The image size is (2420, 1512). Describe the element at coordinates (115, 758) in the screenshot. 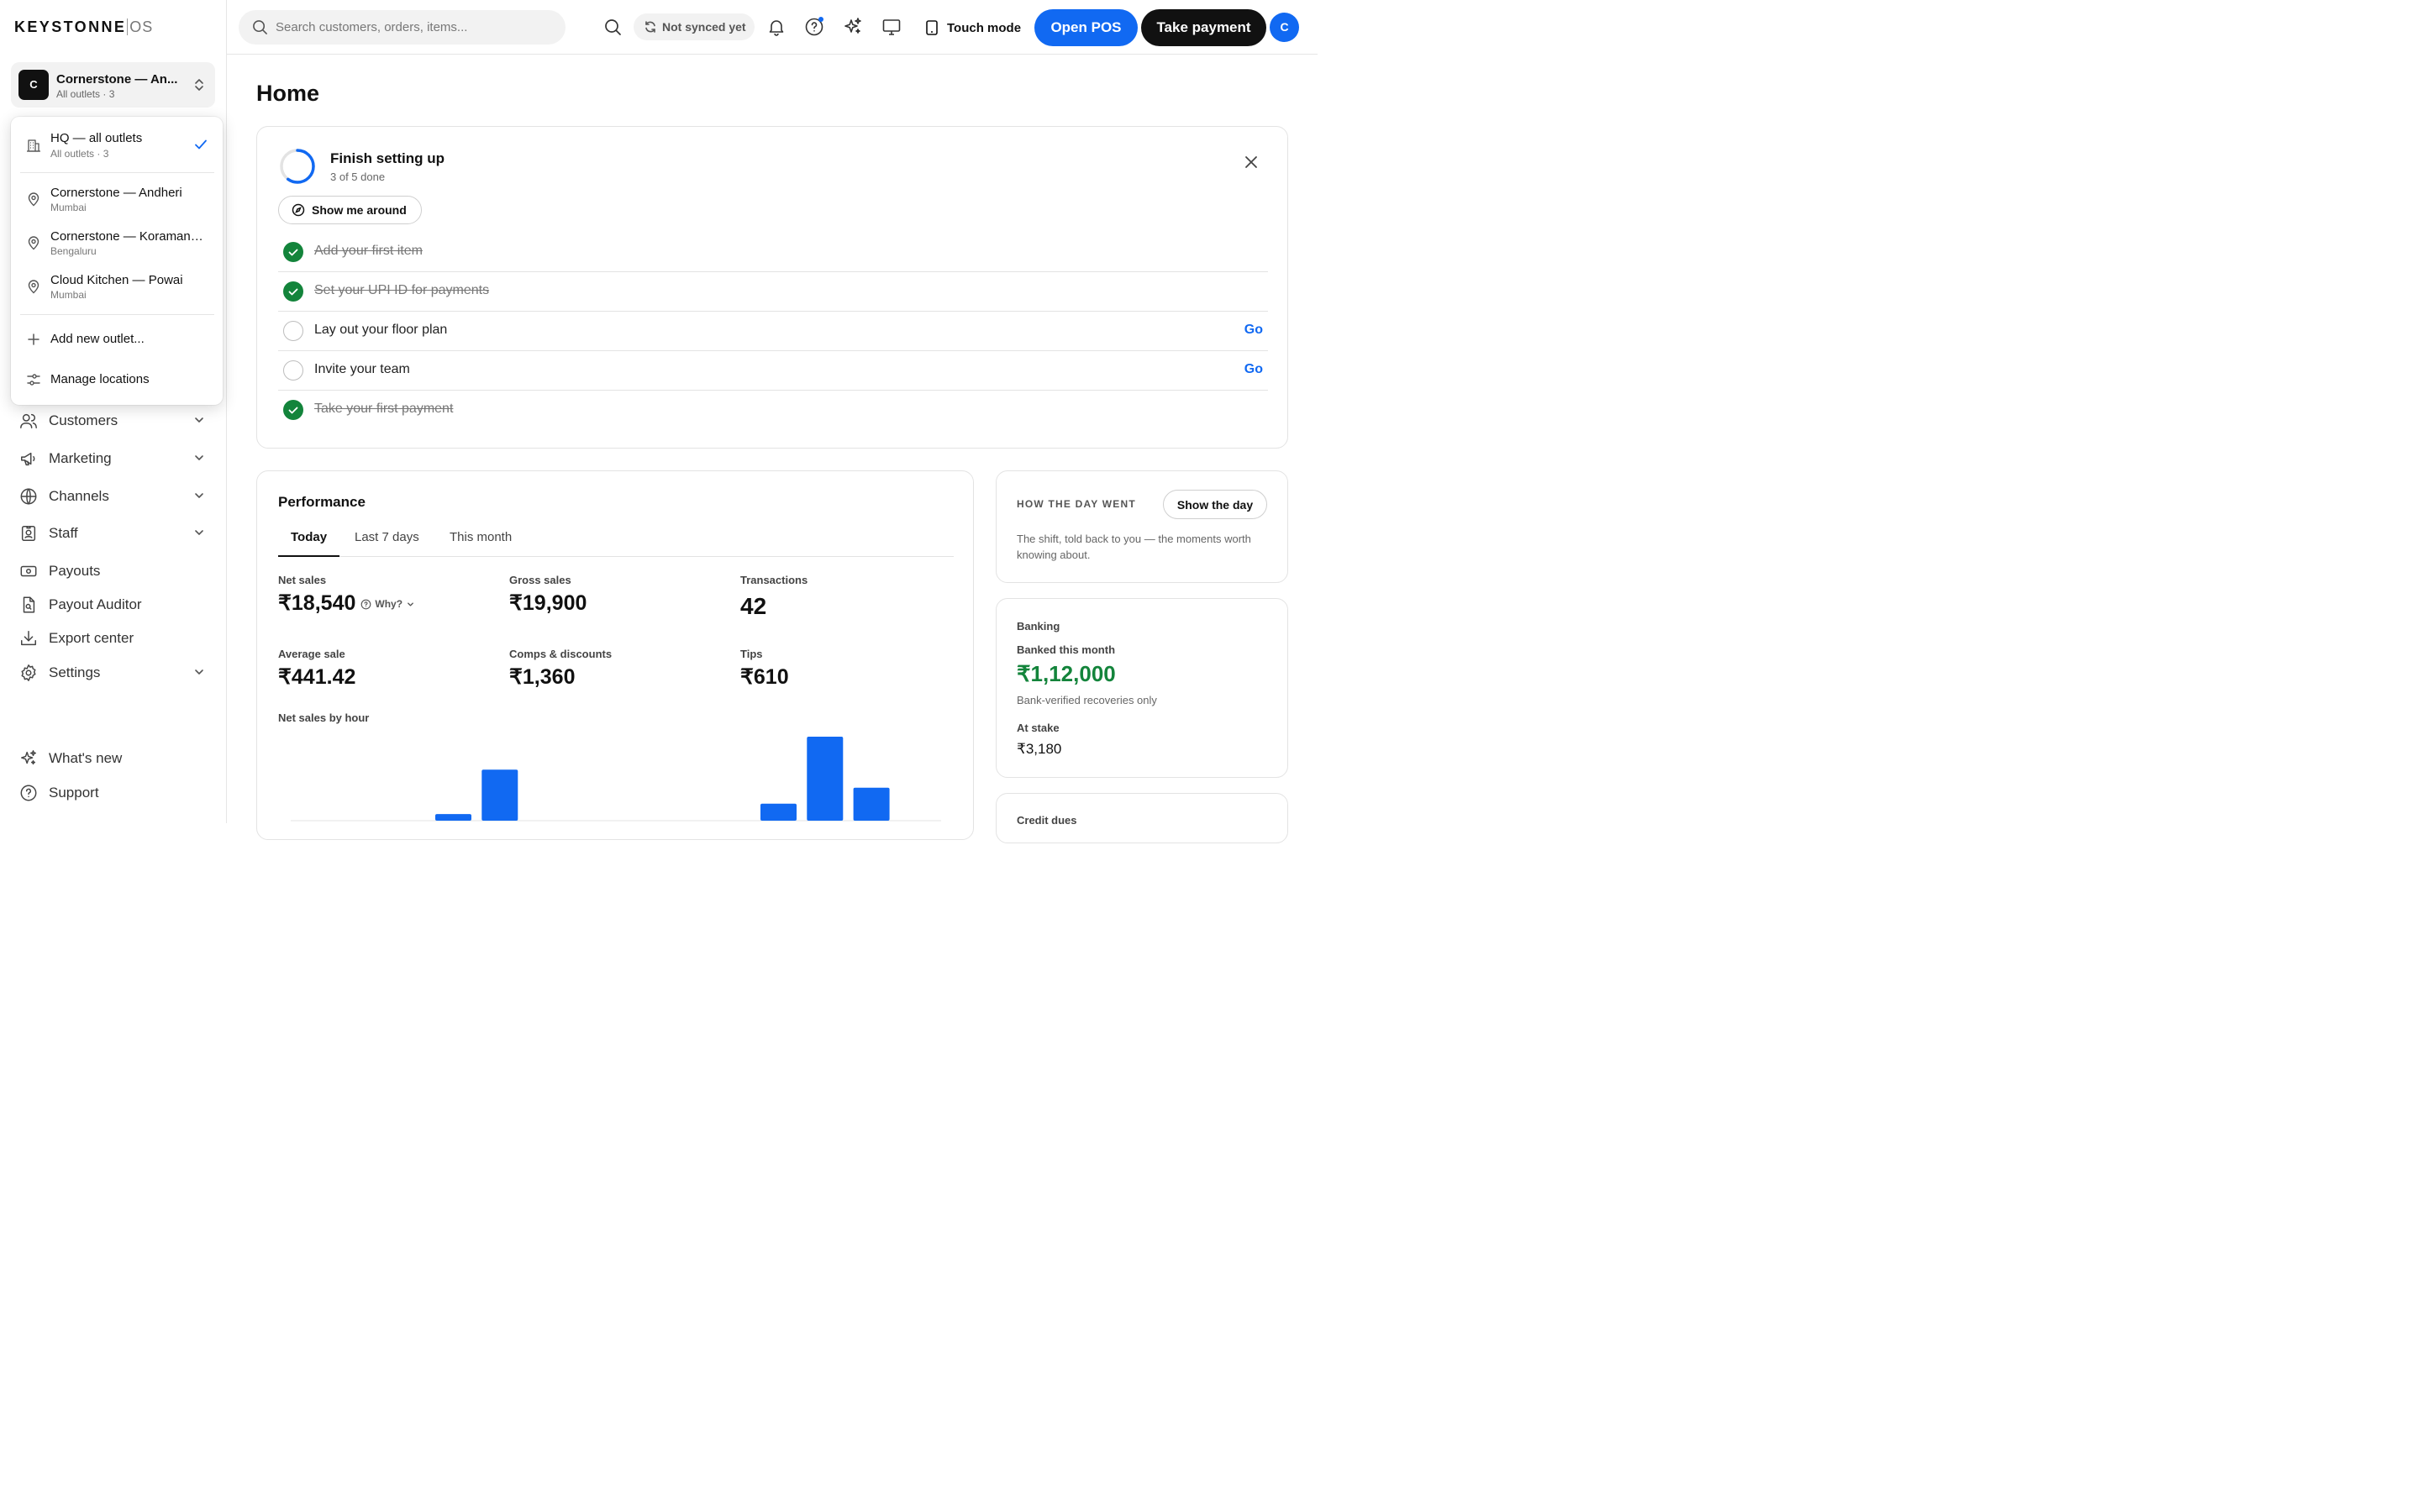

I see `sidebar-item-whats-new: What's new` at that location.